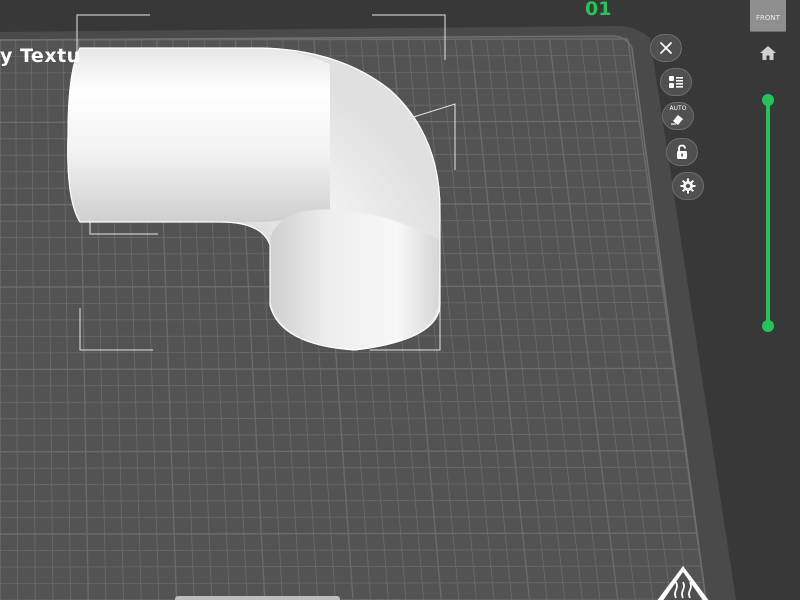 The image size is (800, 600). I want to click on view-cube: FRONT, so click(768, 16).